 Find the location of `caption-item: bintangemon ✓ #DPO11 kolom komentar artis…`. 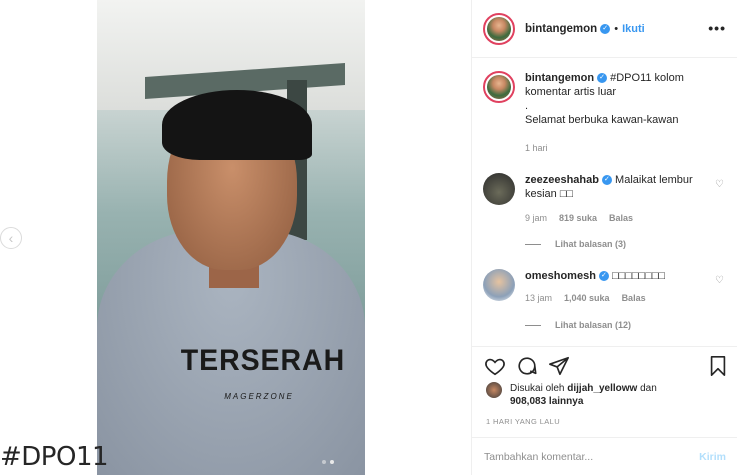

caption-item: bintangemon ✓ #DPO11 kolom komentar artis… is located at coordinates (605, 116).